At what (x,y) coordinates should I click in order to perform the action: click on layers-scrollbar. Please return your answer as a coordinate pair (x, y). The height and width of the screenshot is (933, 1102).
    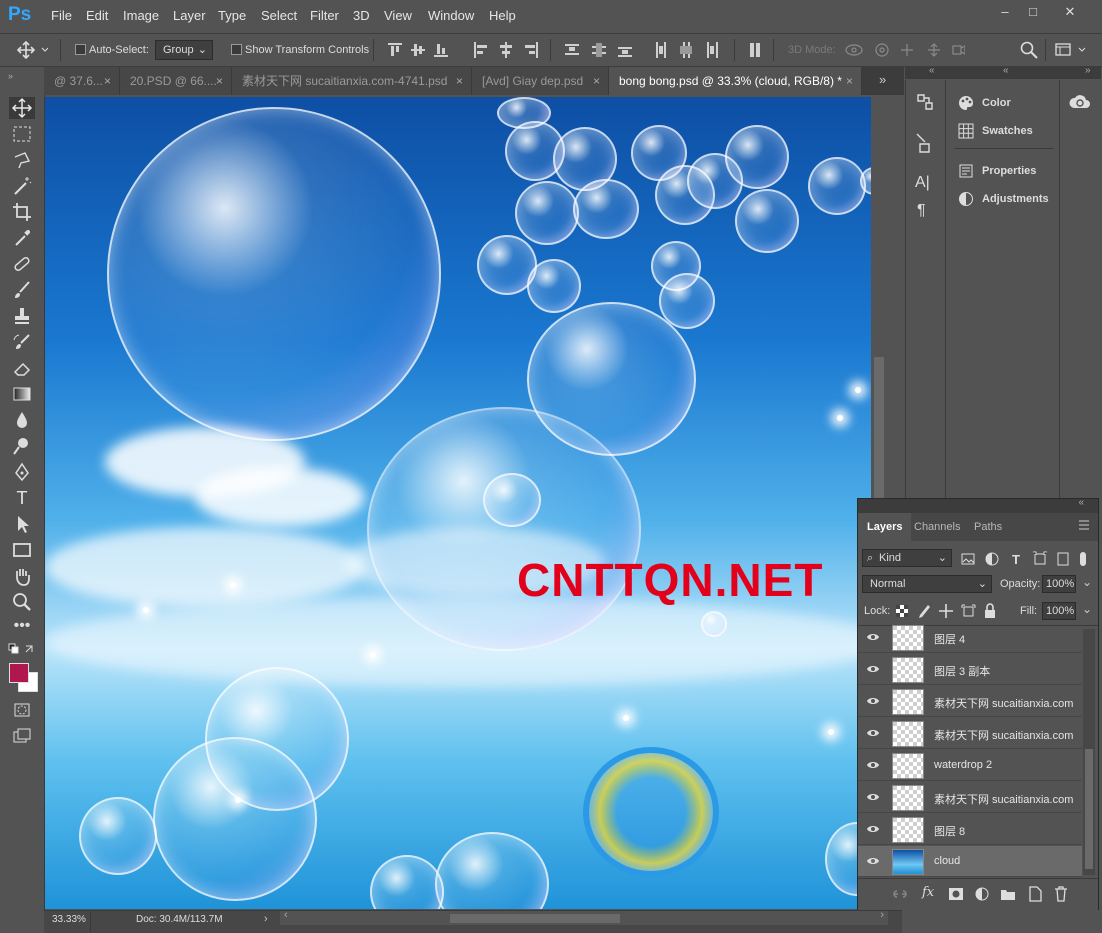
    Looking at the image, I should click on (1089, 752).